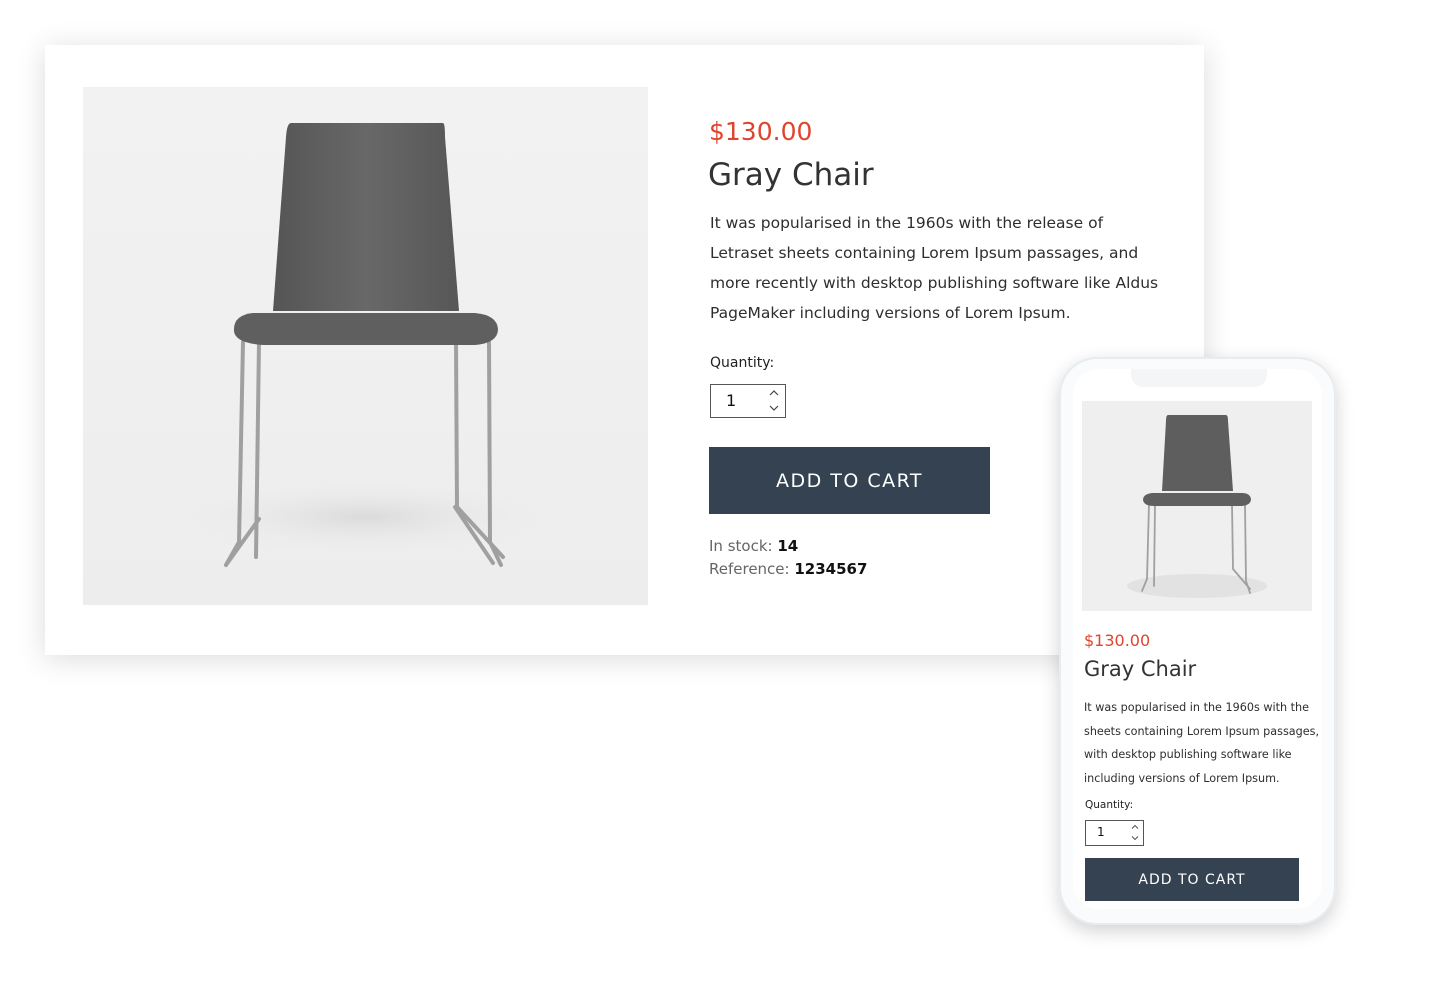 Image resolution: width=1432 pixels, height=992 pixels. I want to click on mobile-product-title: Gray Chair, so click(1140, 669).